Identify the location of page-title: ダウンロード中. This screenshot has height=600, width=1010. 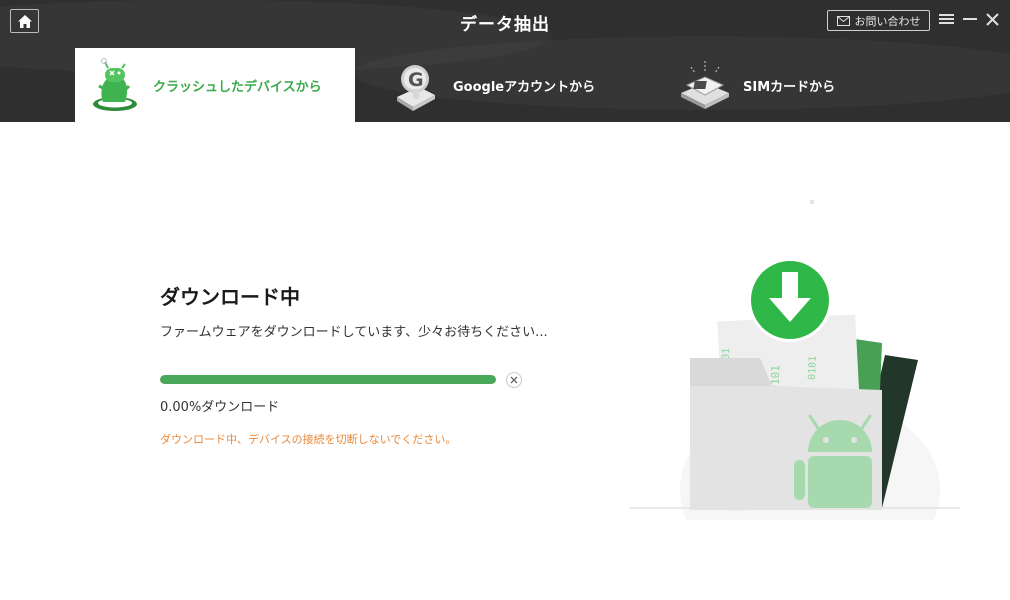
(230, 297).